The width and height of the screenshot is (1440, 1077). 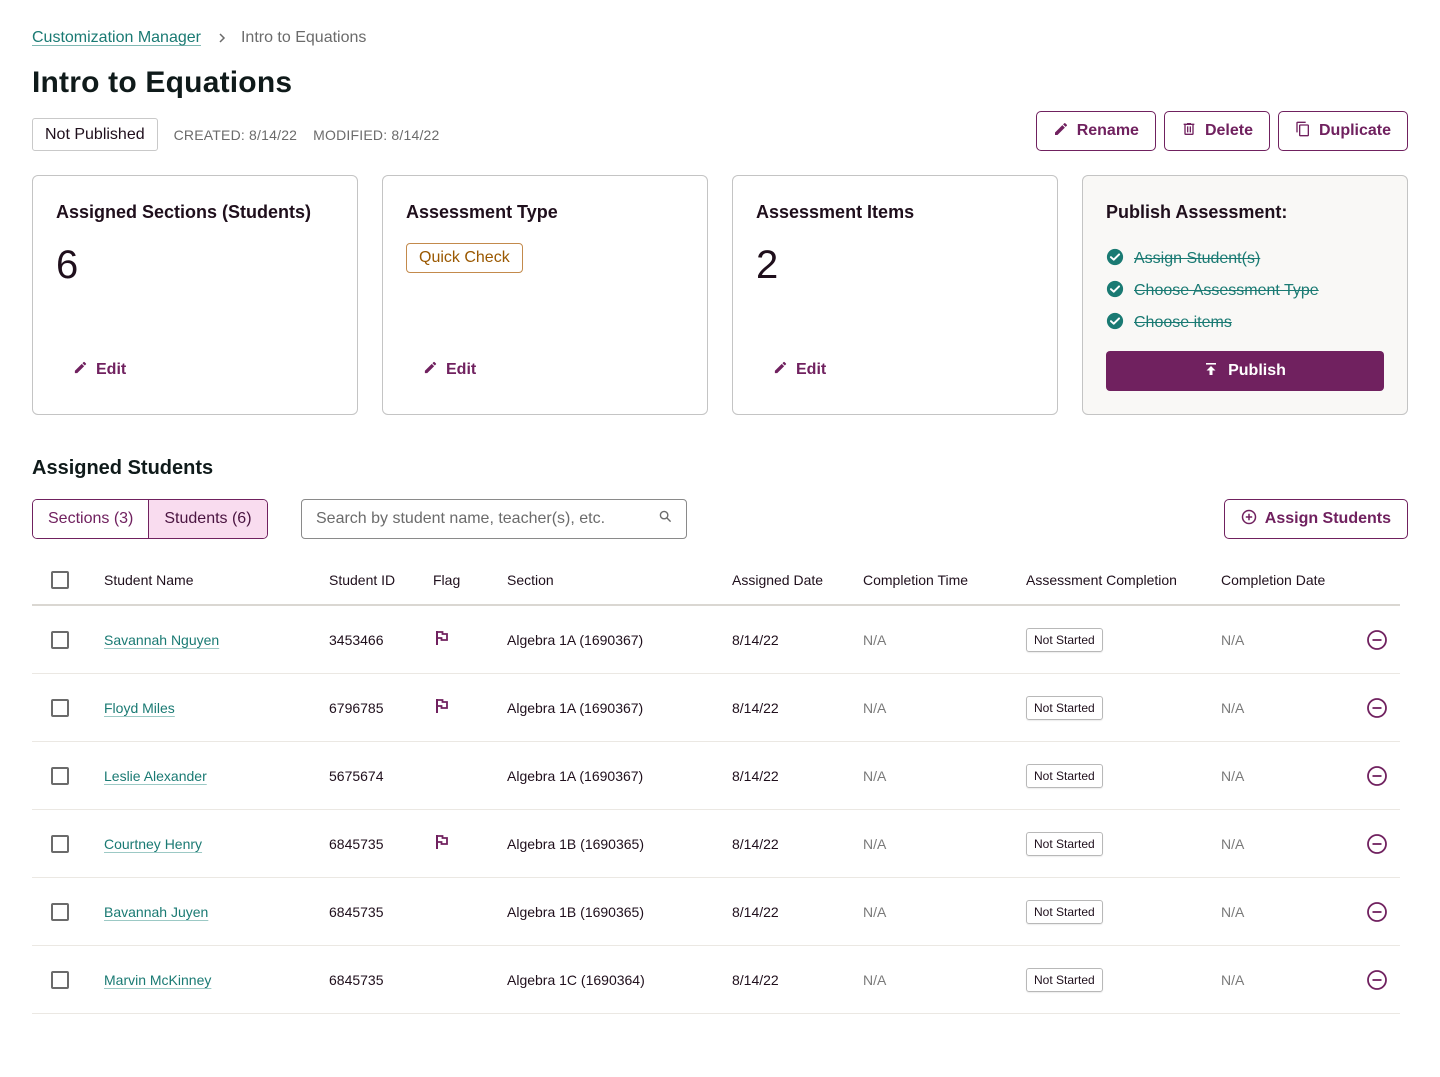 What do you see at coordinates (665, 519) in the screenshot?
I see `search-icon` at bounding box center [665, 519].